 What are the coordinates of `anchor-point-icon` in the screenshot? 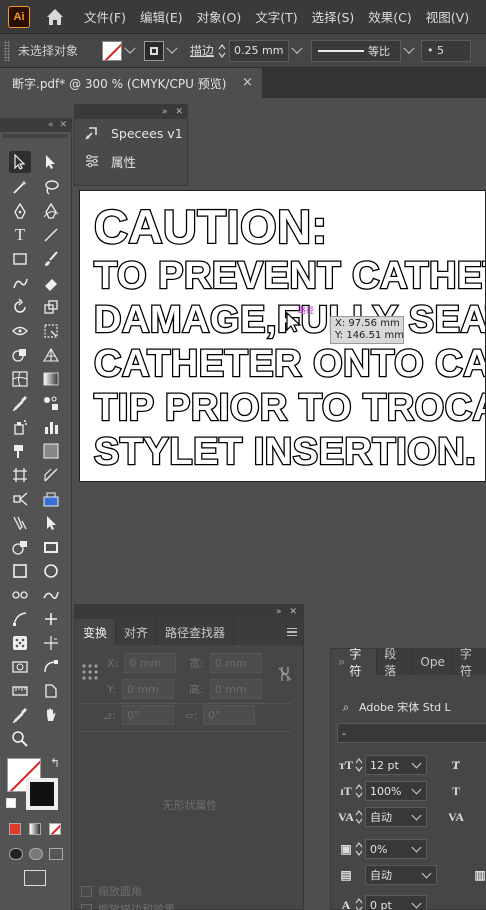 It's located at (20, 619).